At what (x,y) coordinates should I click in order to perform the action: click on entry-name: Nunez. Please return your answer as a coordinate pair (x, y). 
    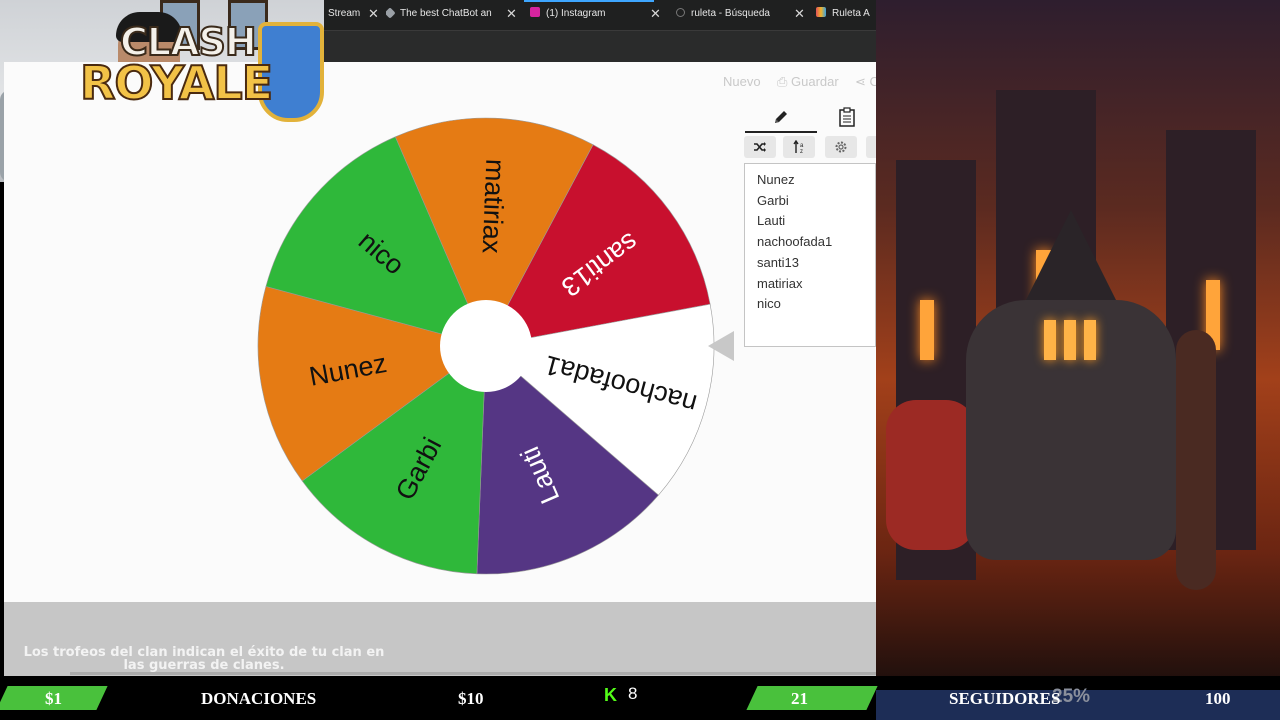
    Looking at the image, I should click on (776, 179).